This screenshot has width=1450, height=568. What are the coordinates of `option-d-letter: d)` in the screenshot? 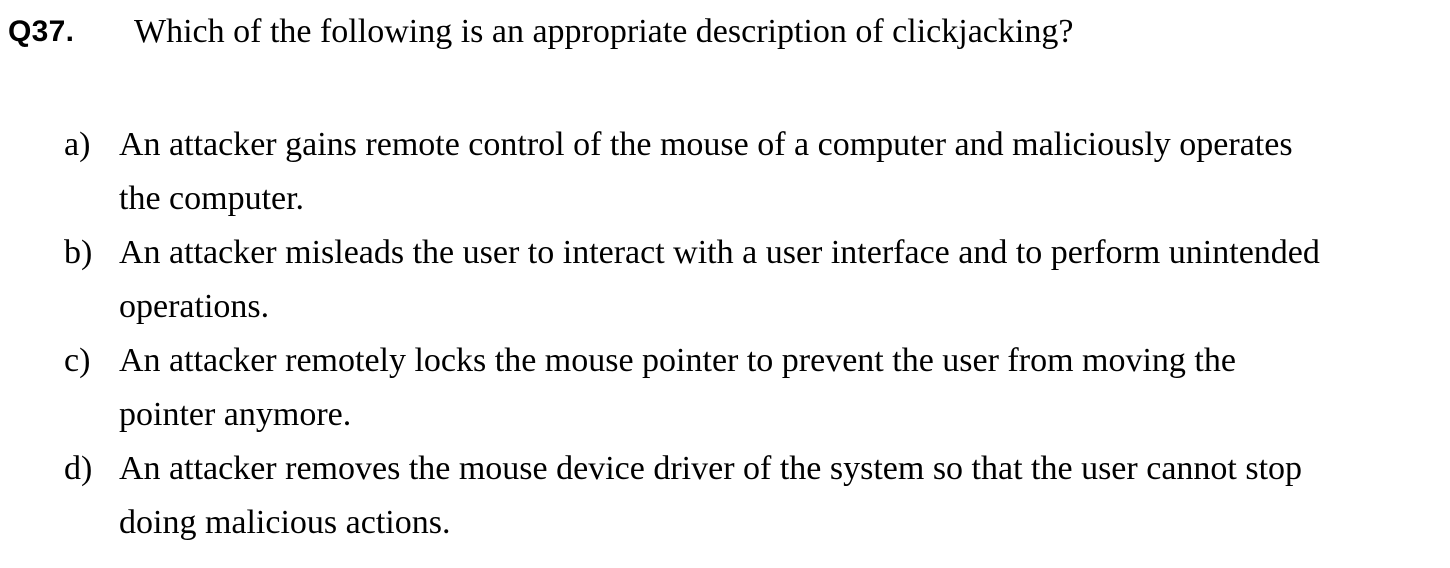 It's located at (78, 468).